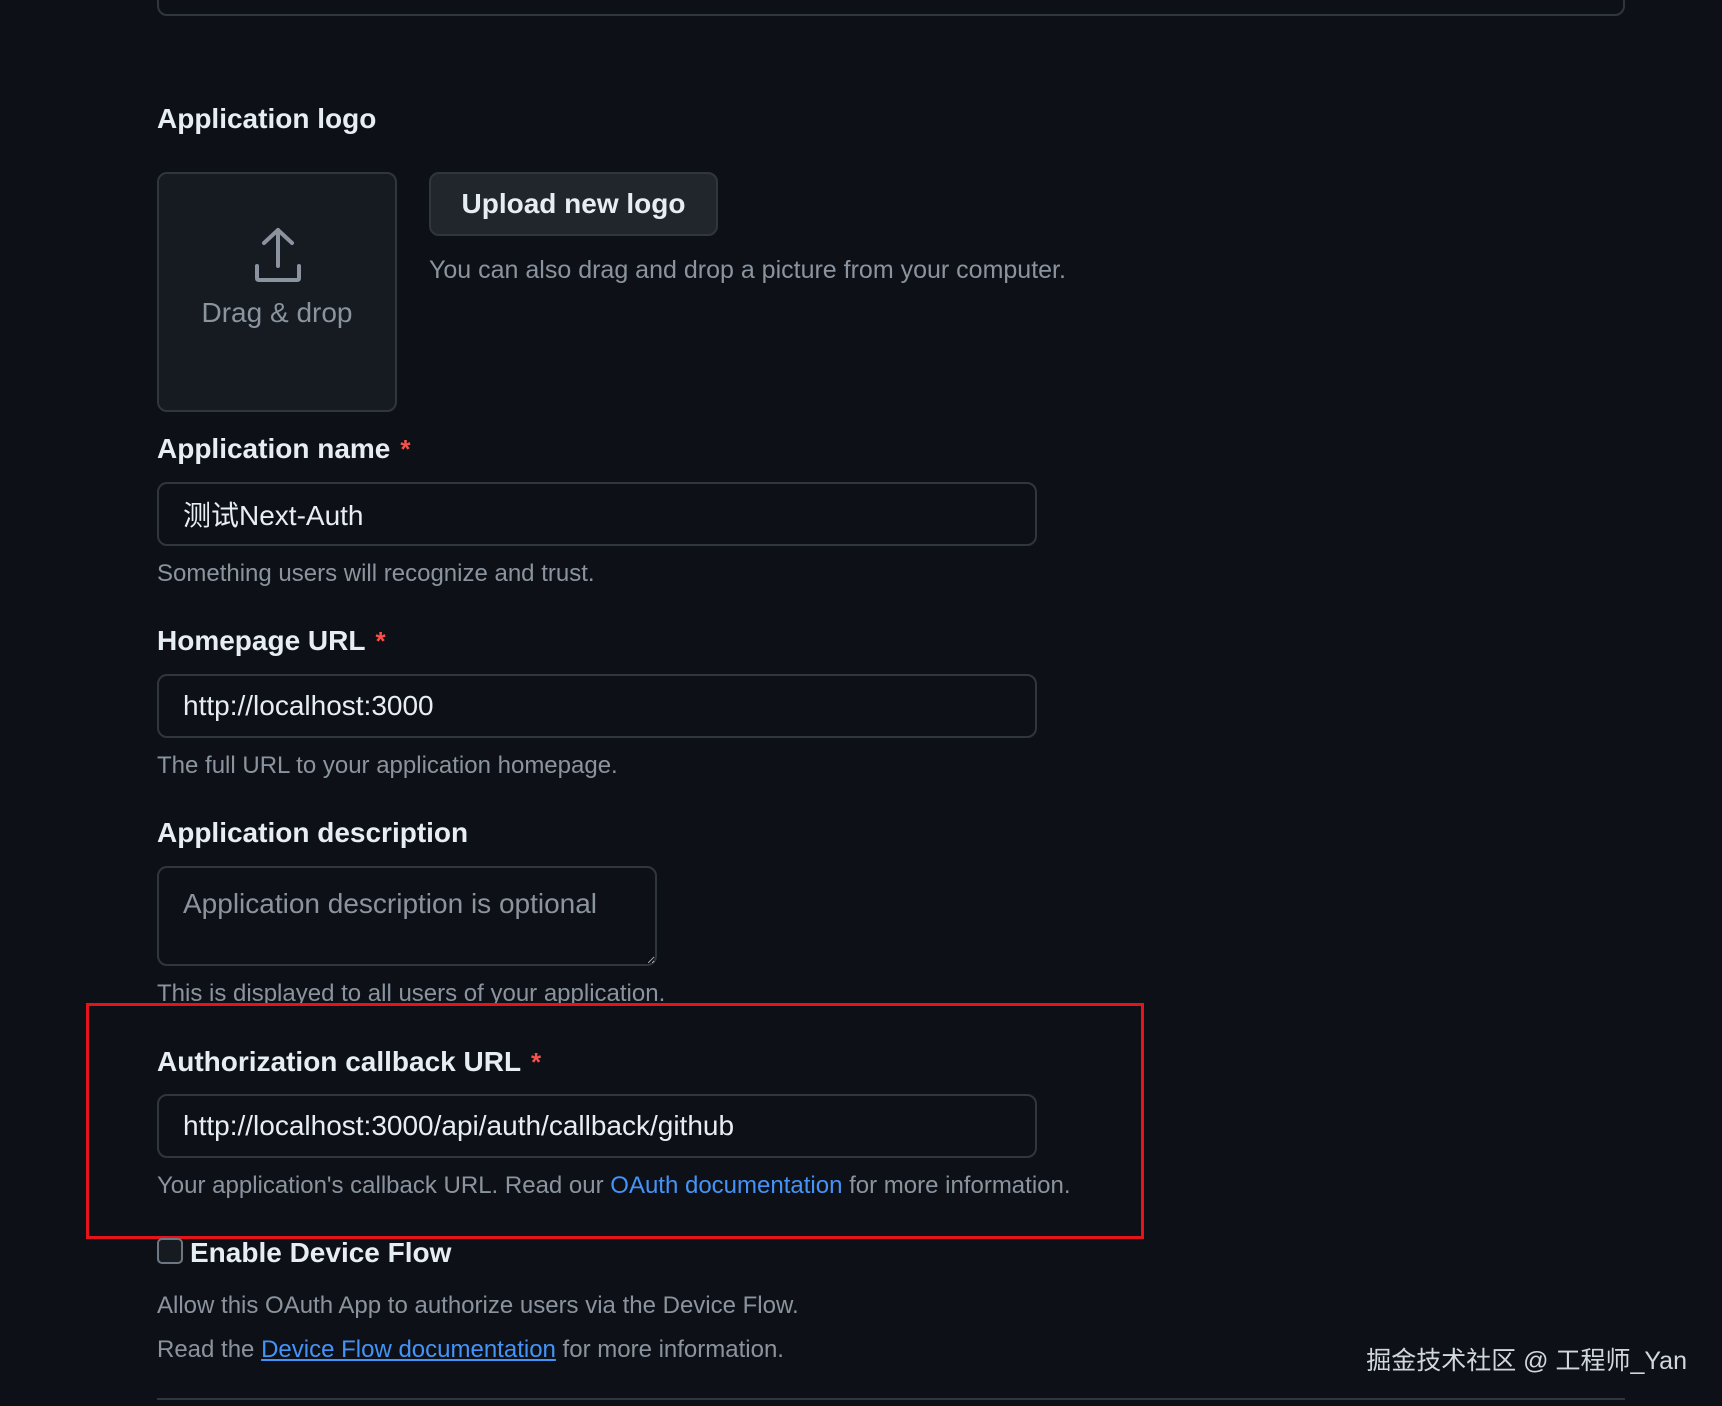 The image size is (1722, 1406). I want to click on application-name-label: Application name *, so click(284, 449).